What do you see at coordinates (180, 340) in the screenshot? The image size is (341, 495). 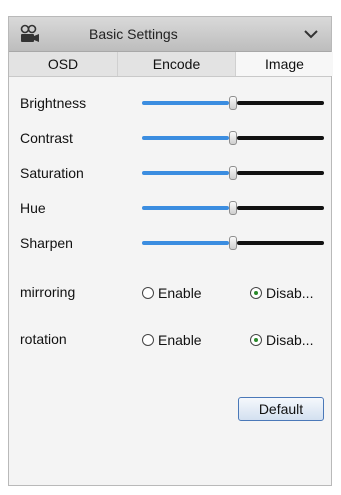 I see `rotation-enable-label: Enable` at bounding box center [180, 340].